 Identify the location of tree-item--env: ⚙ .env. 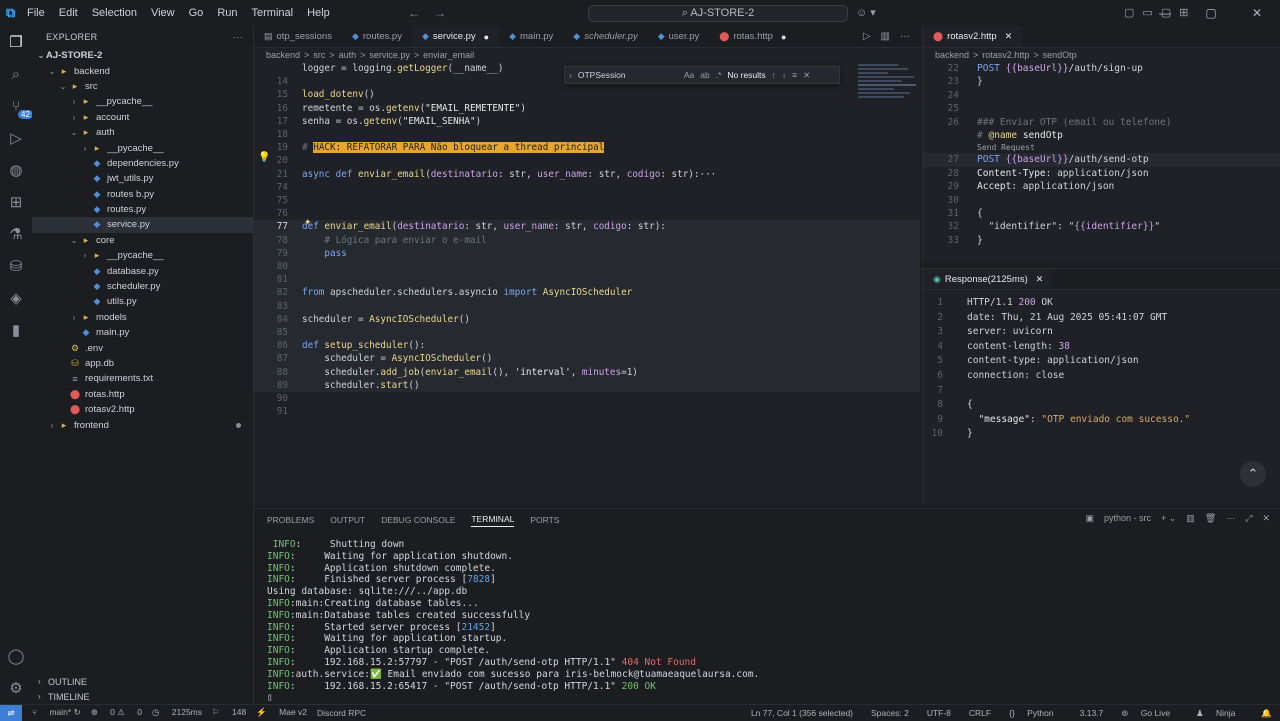
(142, 347).